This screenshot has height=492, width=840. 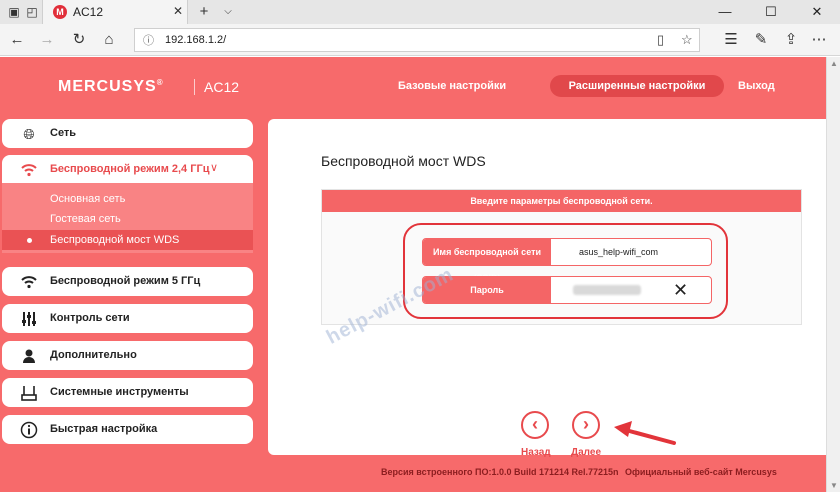 I want to click on brand-separator, so click(x=194, y=87).